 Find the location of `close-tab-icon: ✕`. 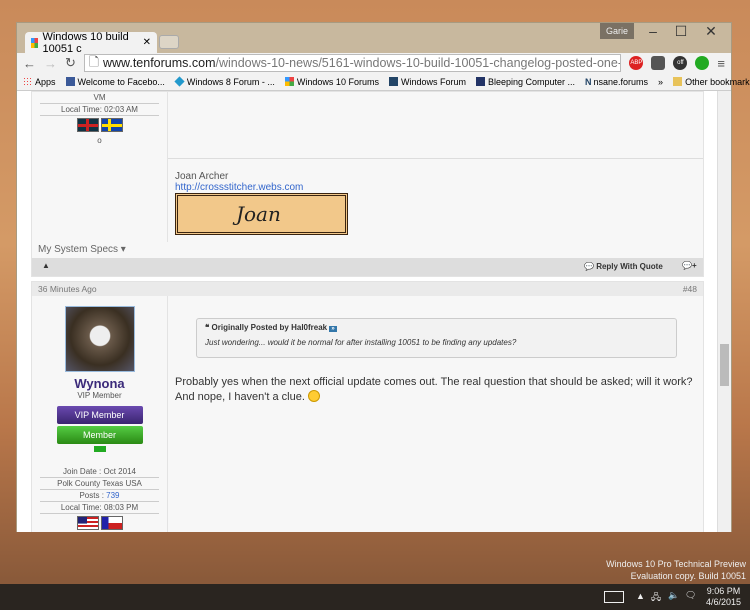

close-tab-icon: ✕ is located at coordinates (147, 42).